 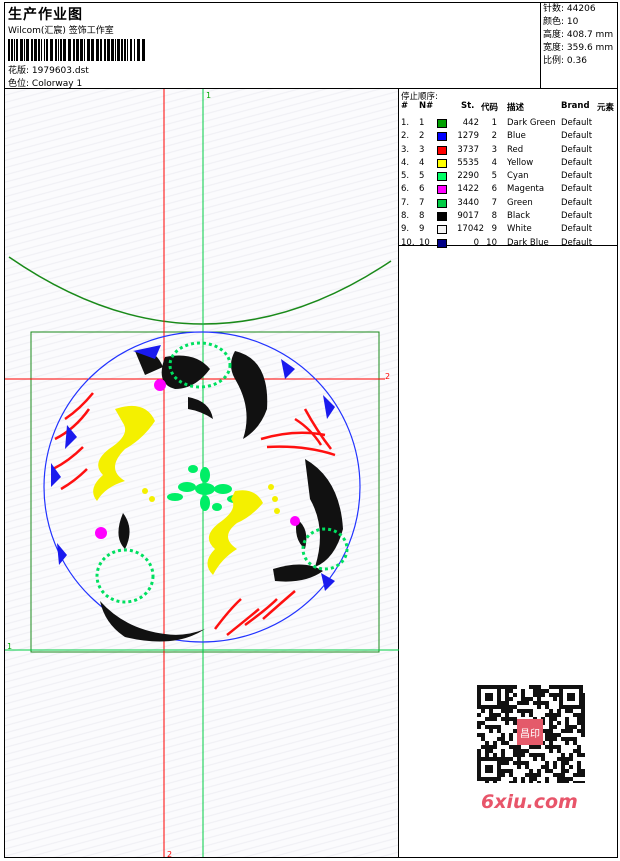 What do you see at coordinates (422, 202) in the screenshot?
I see `row-needle: 7` at bounding box center [422, 202].